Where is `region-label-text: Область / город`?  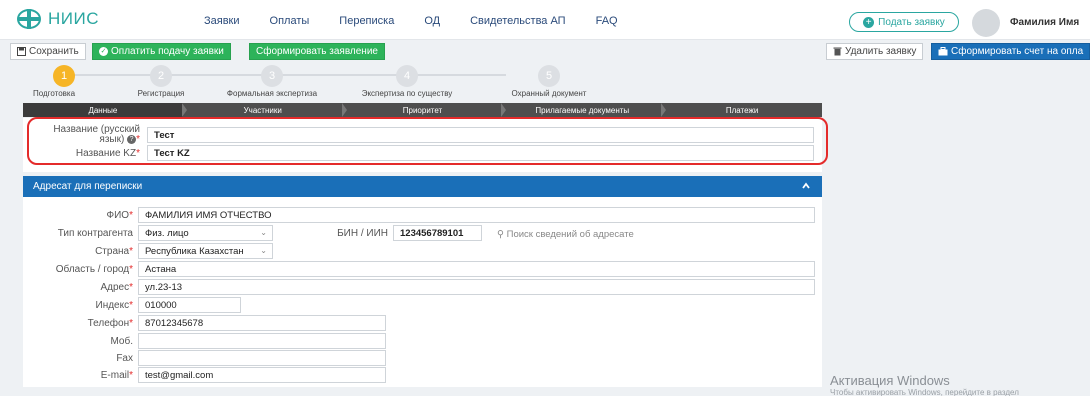 region-label-text: Область / город is located at coordinates (92, 269).